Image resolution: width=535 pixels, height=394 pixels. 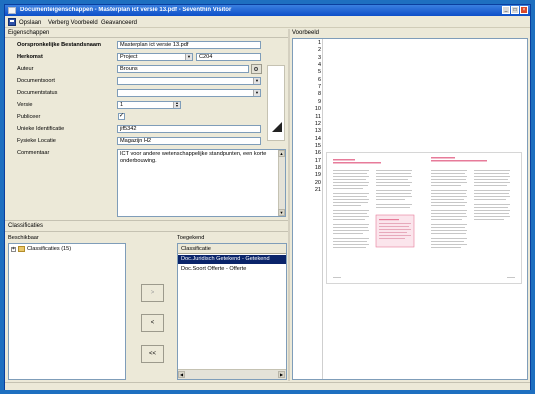 I want to click on hide-preview-button: Verberg Voorbeeld, so click(x=73, y=23).